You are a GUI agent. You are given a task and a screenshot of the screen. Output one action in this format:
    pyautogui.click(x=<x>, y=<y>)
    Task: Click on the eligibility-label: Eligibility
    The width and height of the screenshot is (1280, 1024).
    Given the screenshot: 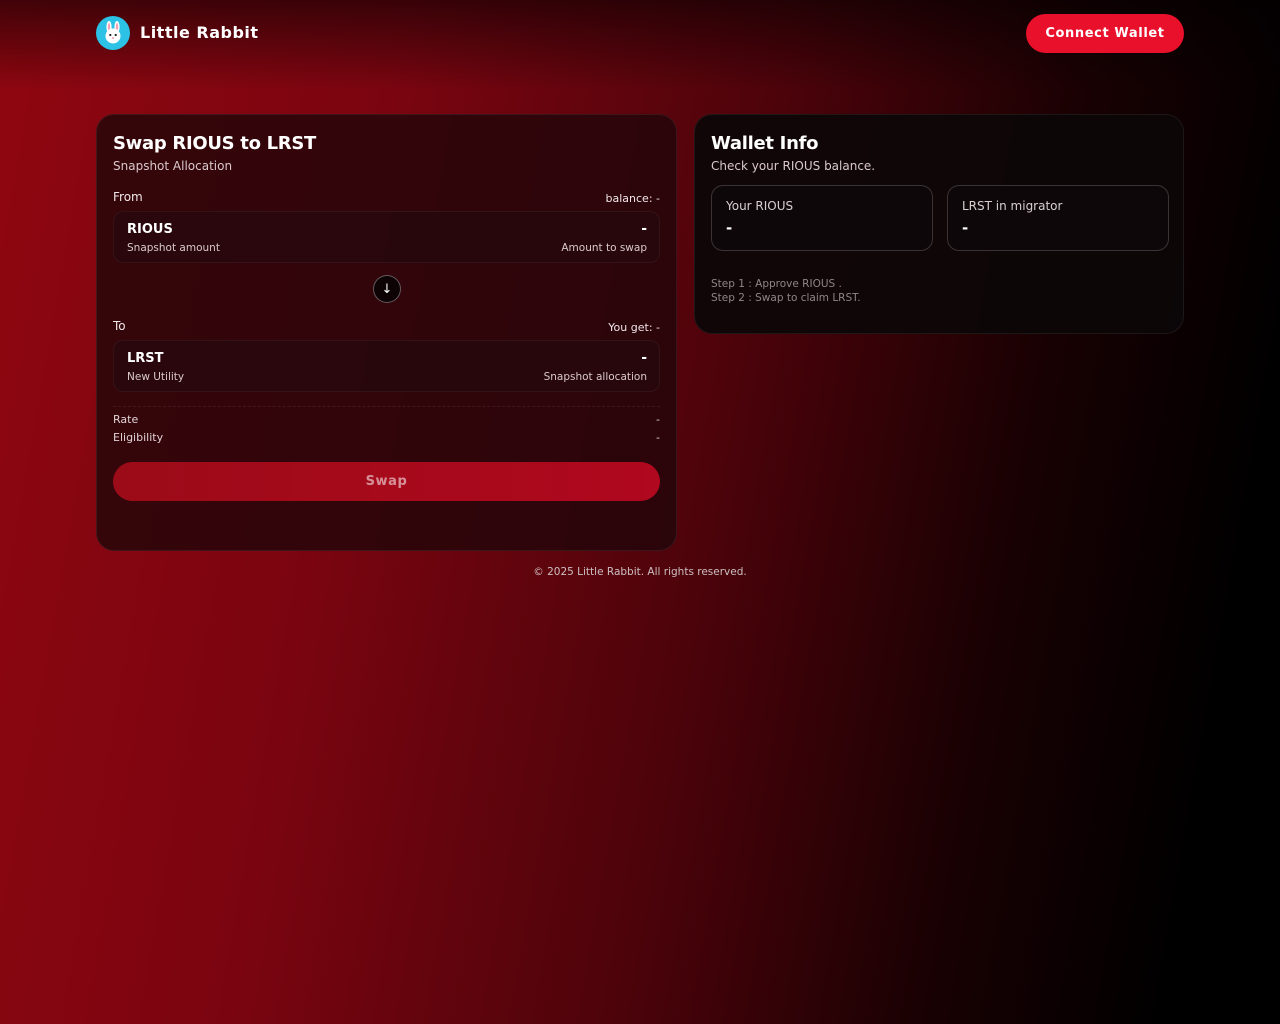 What is the action you would take?
    pyautogui.click(x=138, y=437)
    